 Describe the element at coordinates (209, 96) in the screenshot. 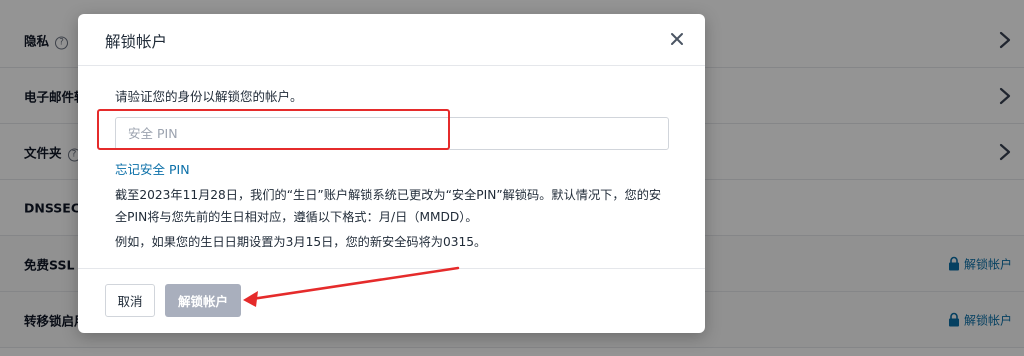

I see `instruction-text: 请验证您的身份以解锁您的帐户。` at that location.